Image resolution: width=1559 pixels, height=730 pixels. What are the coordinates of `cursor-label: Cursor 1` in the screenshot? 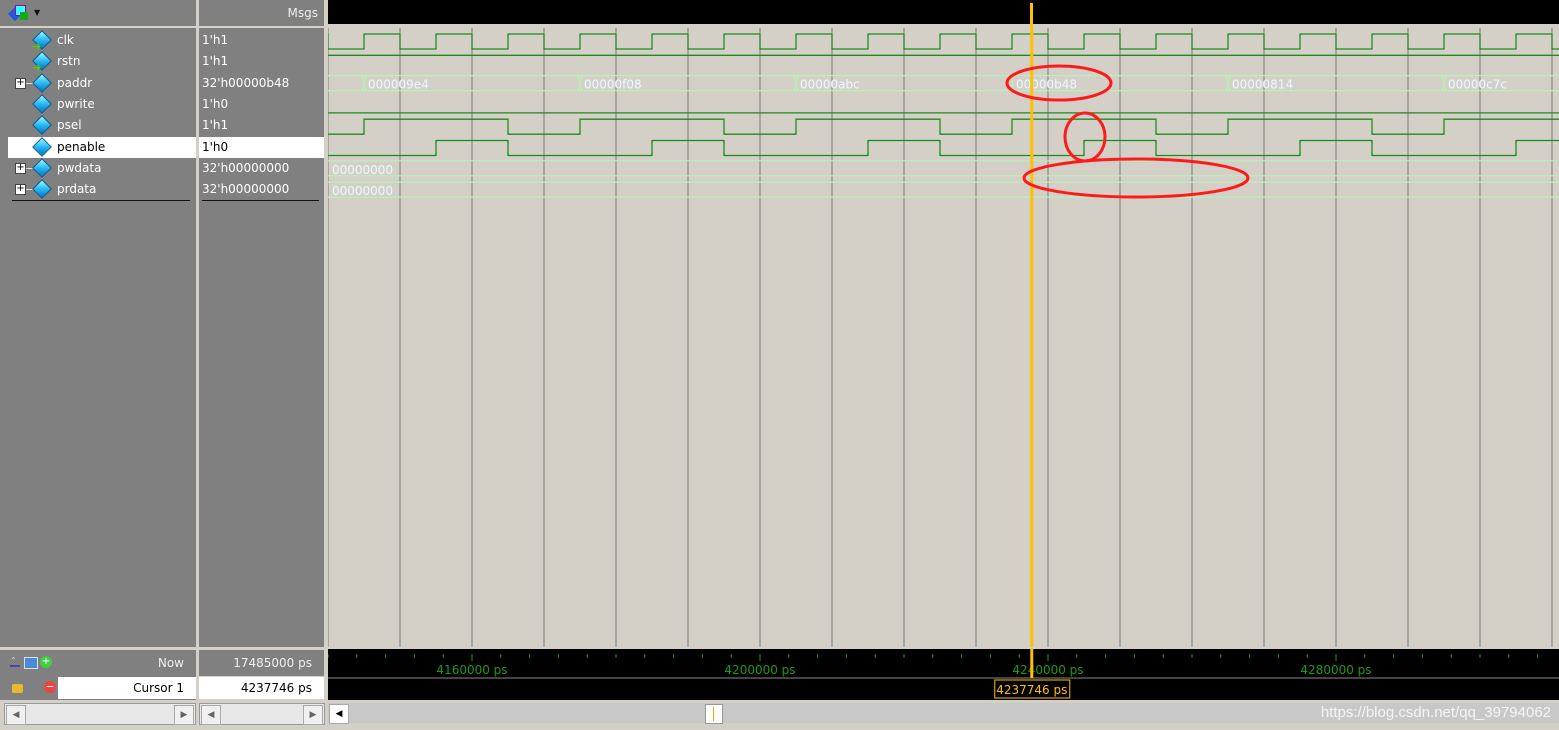 It's located at (158, 688).